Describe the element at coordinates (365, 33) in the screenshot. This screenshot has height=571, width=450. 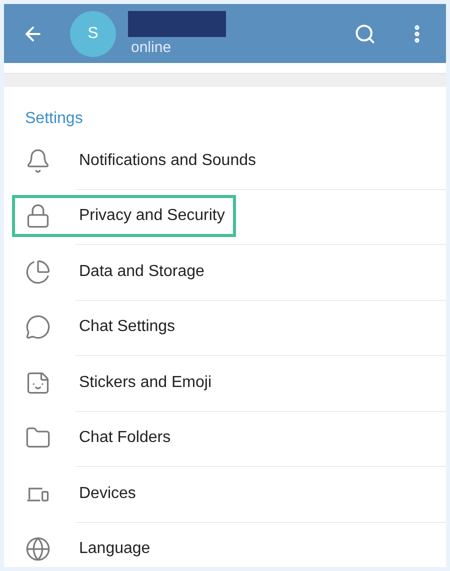
I see `search-icon` at that location.